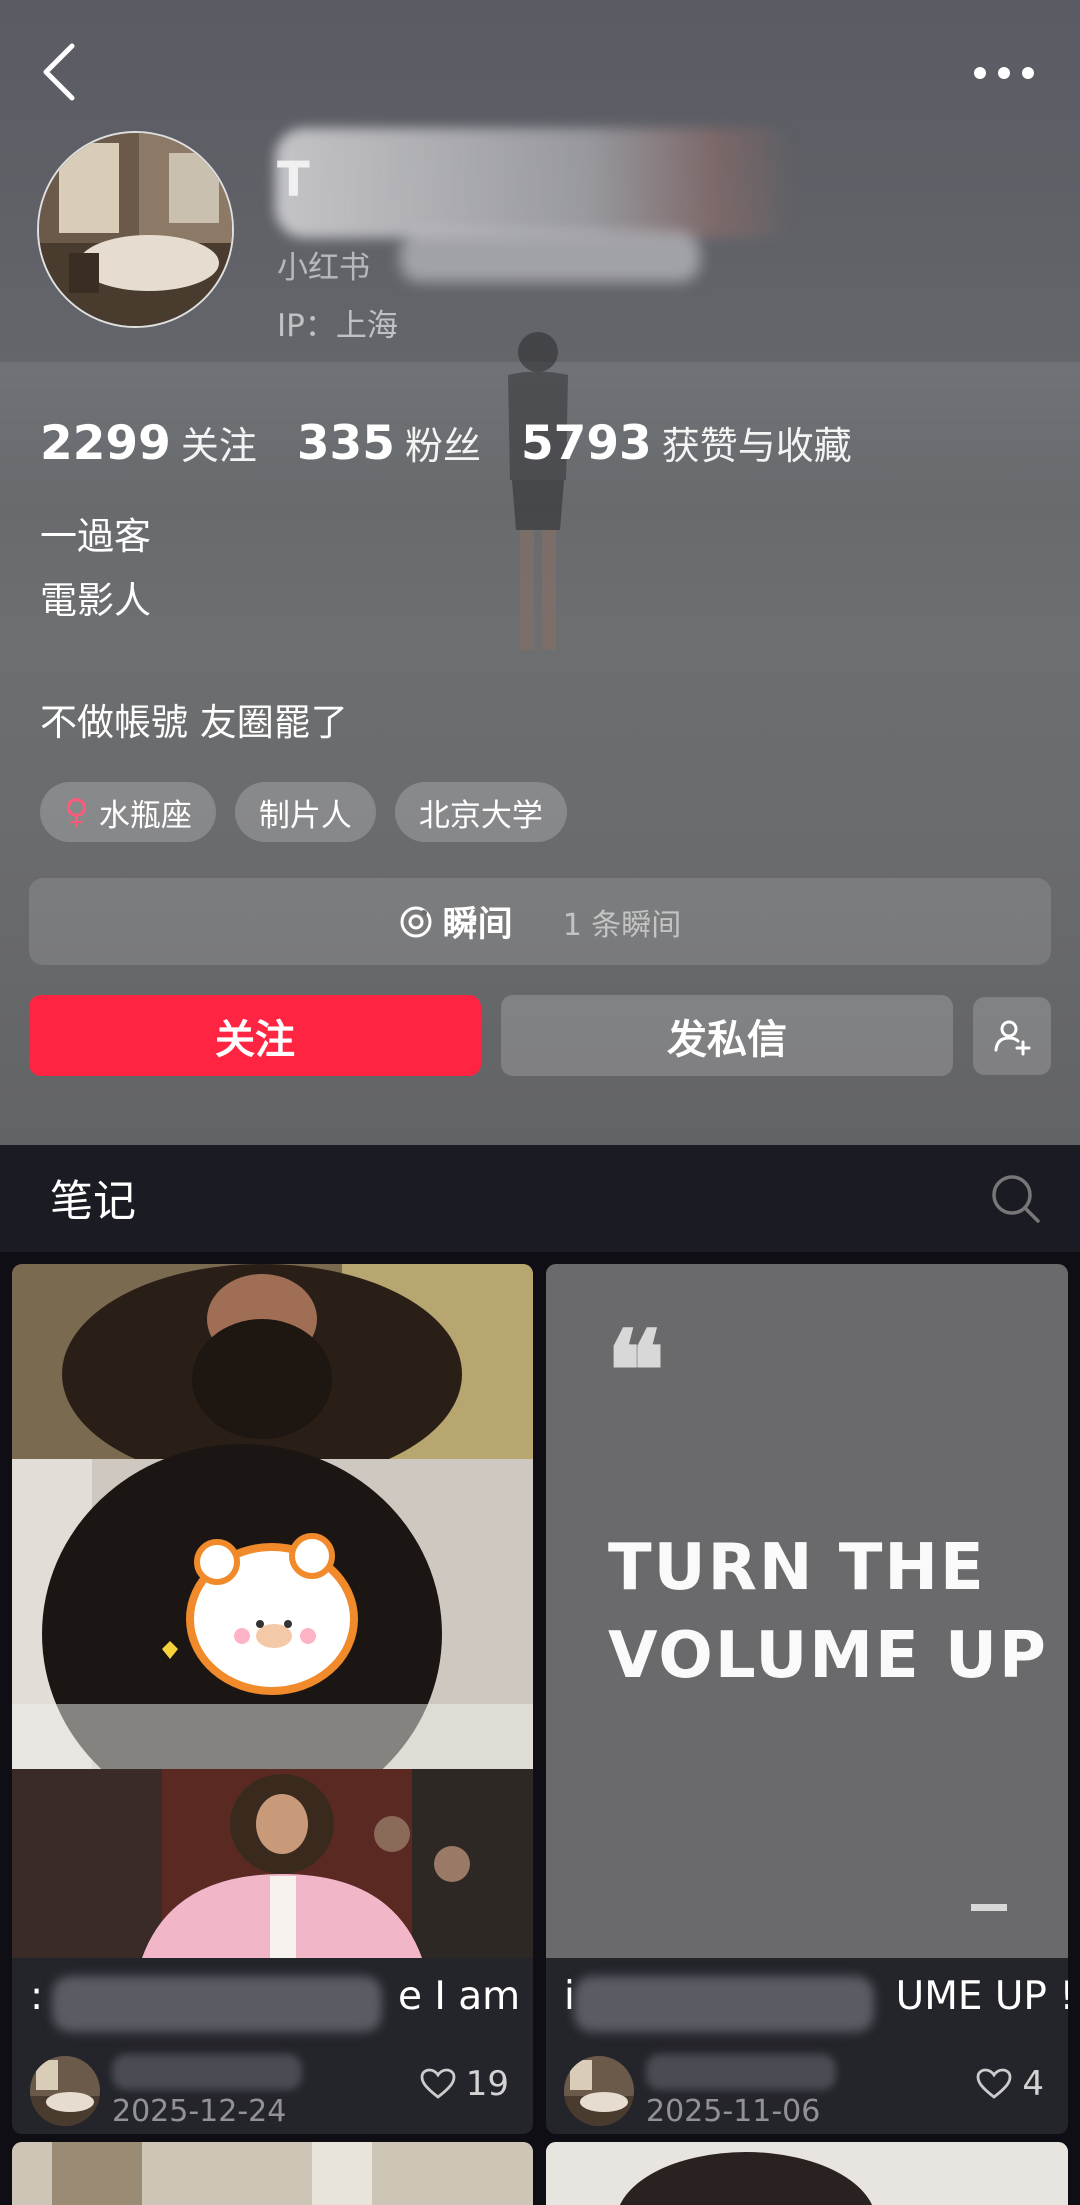 The height and width of the screenshot is (2205, 1080). What do you see at coordinates (550, 257) in the screenshot?
I see `id-redaction` at bounding box center [550, 257].